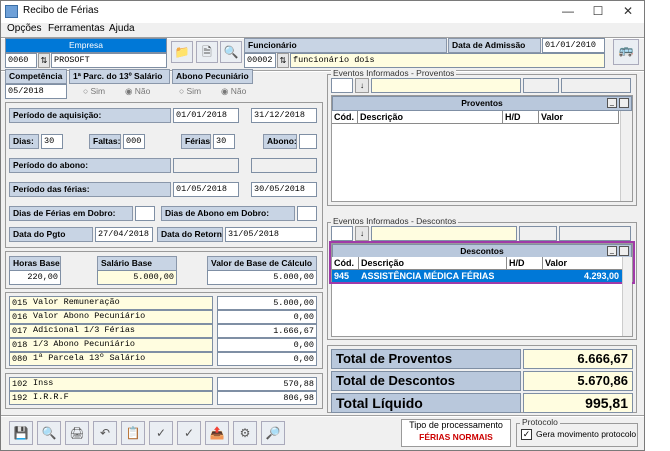 The width and height of the screenshot is (670, 451). Describe the element at coordinates (573, 45) in the screenshot. I see `admissao-field: 01/01/2010` at that location.